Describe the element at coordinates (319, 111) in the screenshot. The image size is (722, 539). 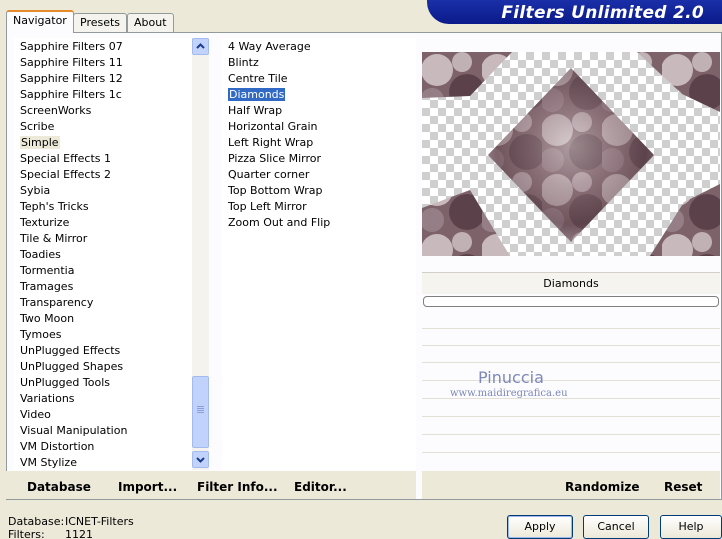
I see `filter-item: Half Wrap` at that location.